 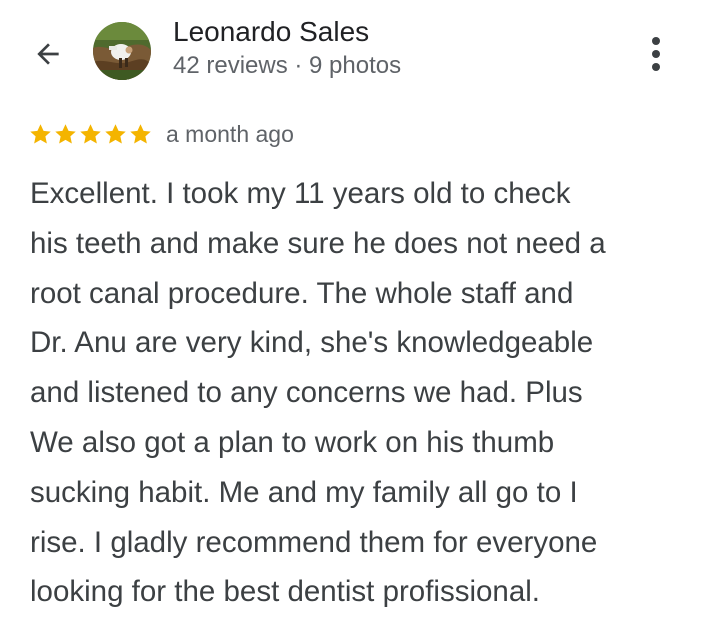 I want to click on more-vert-icon, so click(x=656, y=54).